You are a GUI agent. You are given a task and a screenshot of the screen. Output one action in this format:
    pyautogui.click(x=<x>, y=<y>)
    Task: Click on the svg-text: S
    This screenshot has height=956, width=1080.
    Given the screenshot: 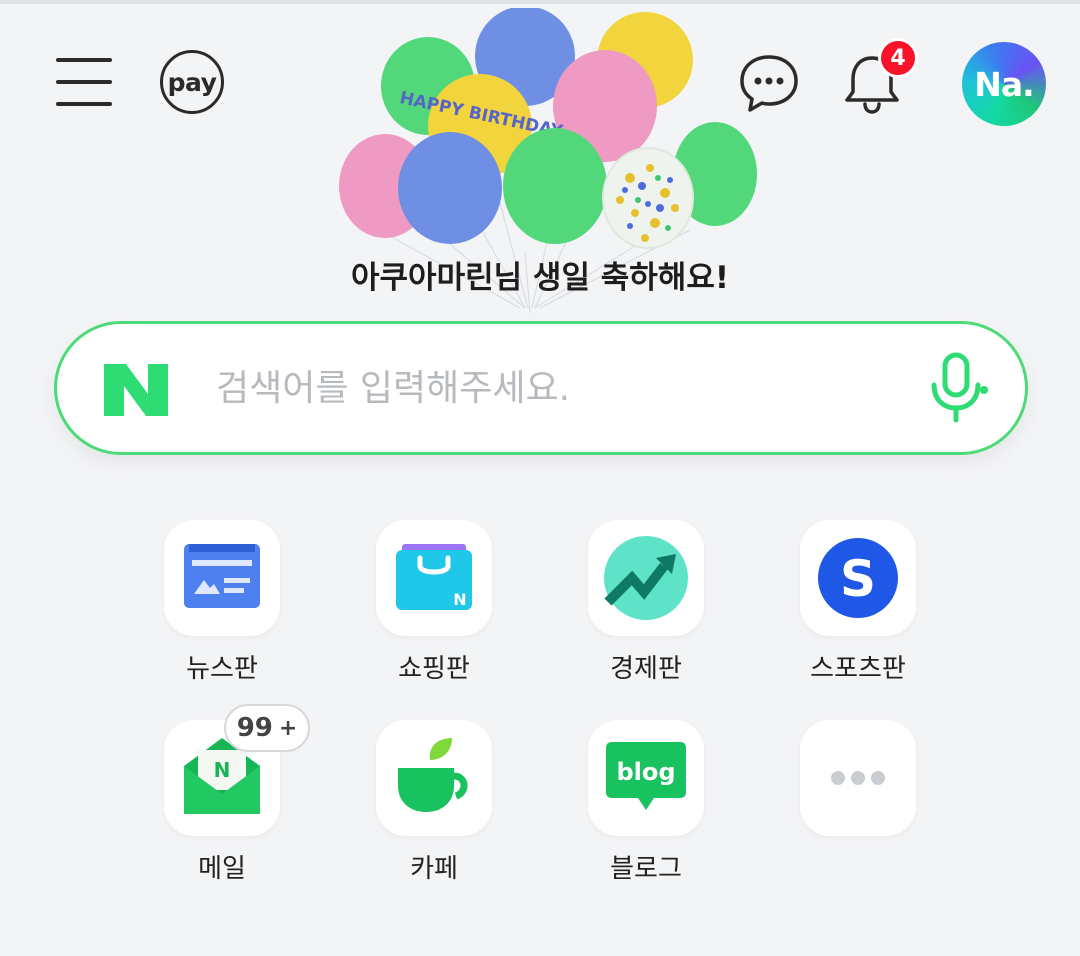 What is the action you would take?
    pyautogui.click(x=858, y=579)
    